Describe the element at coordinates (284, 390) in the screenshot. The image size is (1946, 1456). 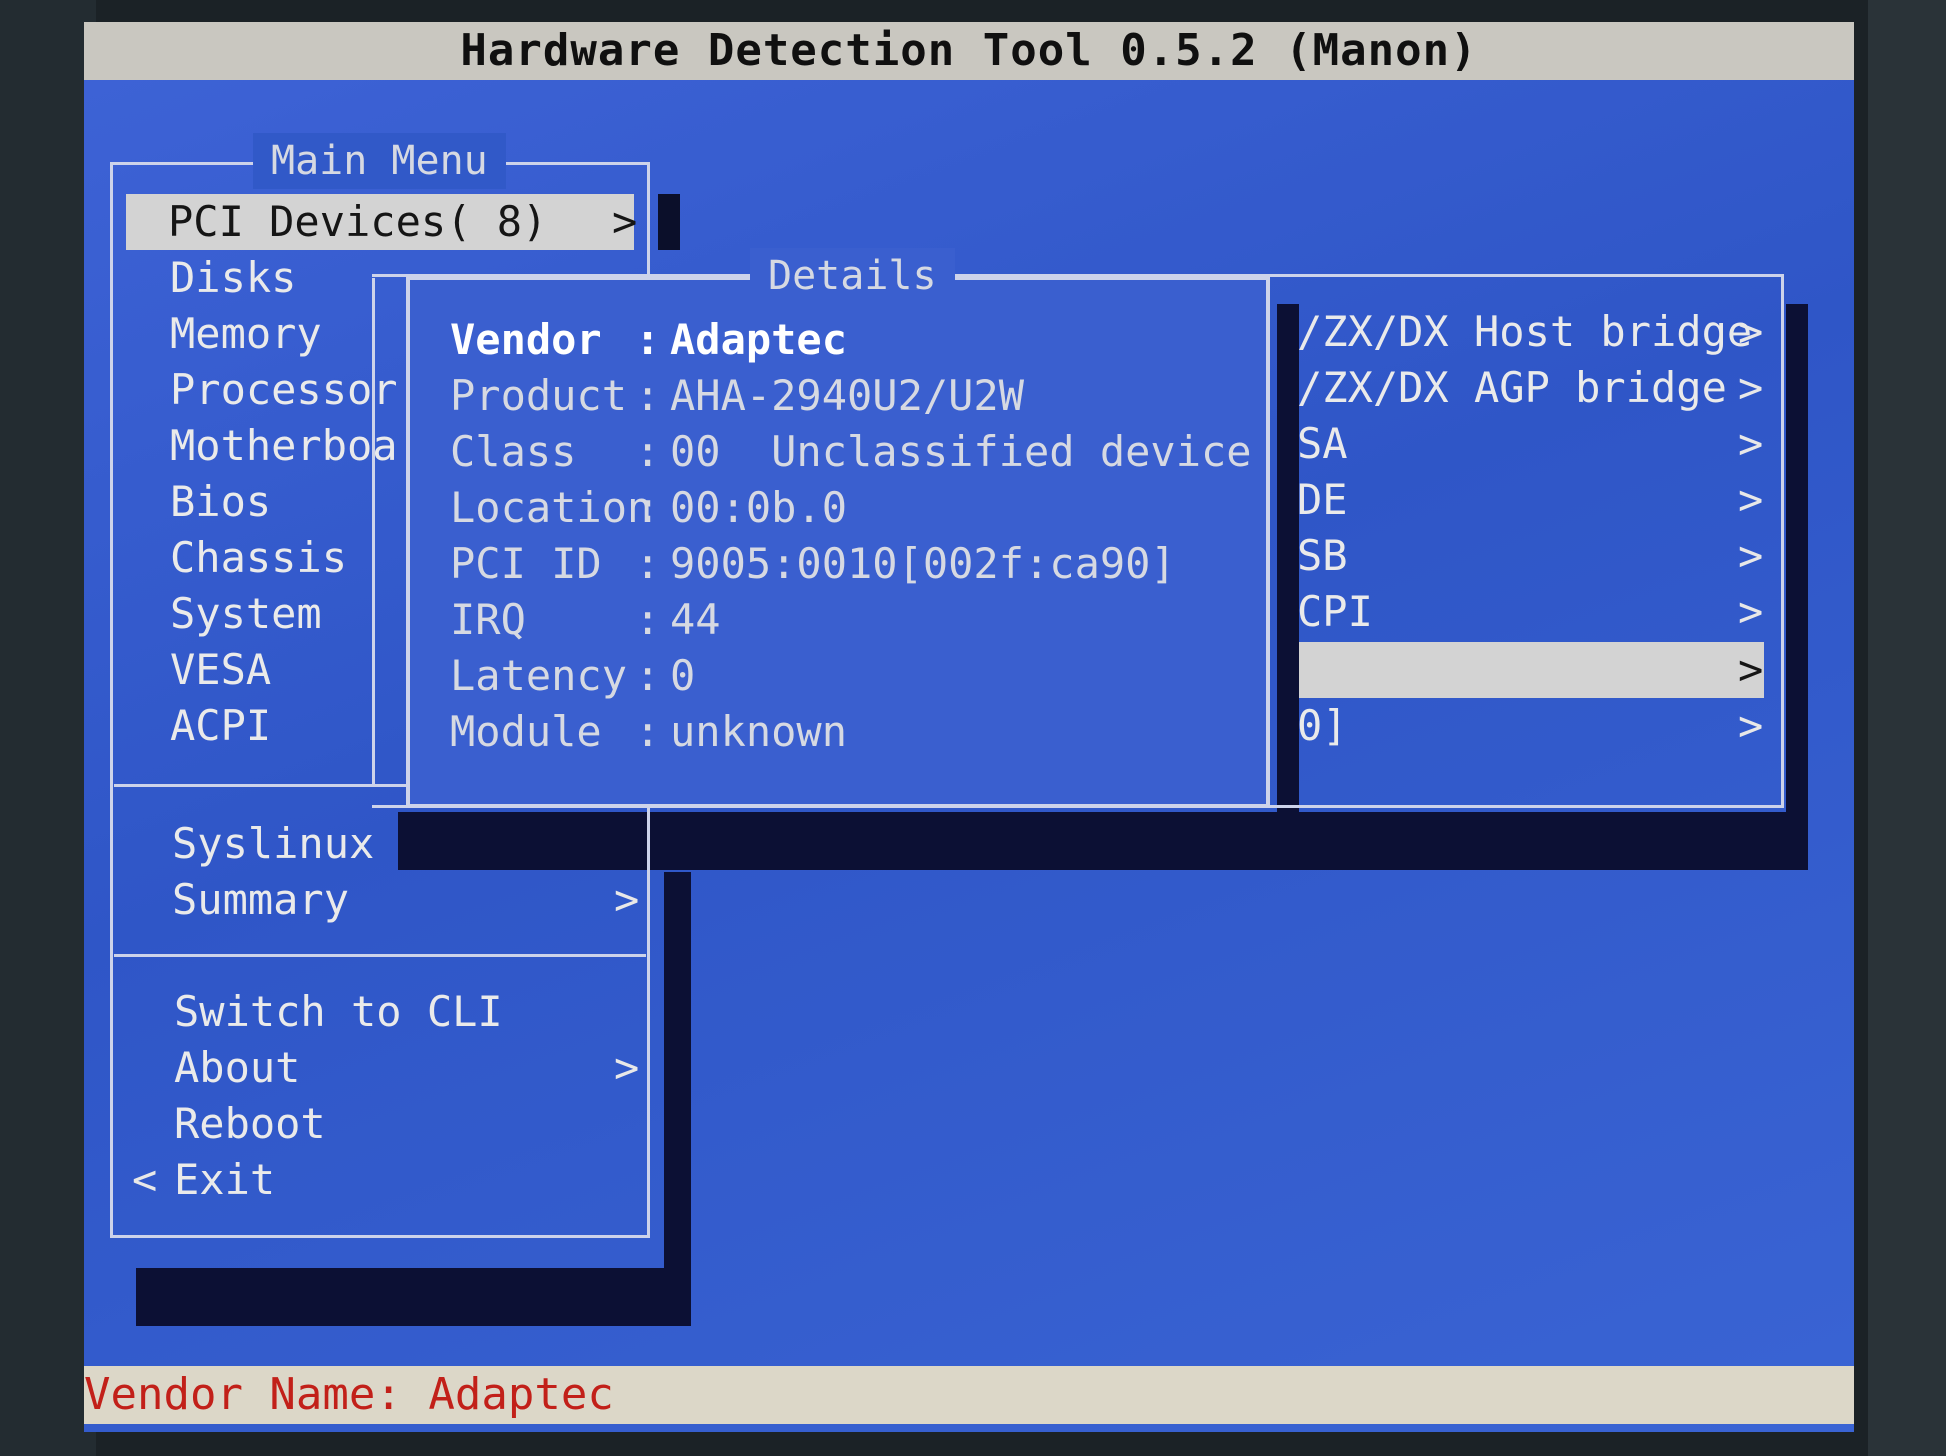
I see `menu-item-processor: Processor` at that location.